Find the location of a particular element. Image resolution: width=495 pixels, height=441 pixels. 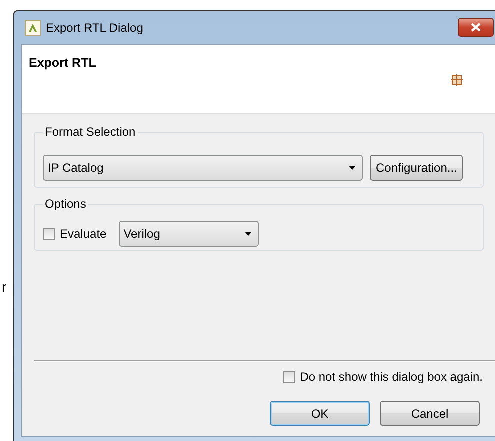

checkbox-label: Evaluate is located at coordinates (83, 234).